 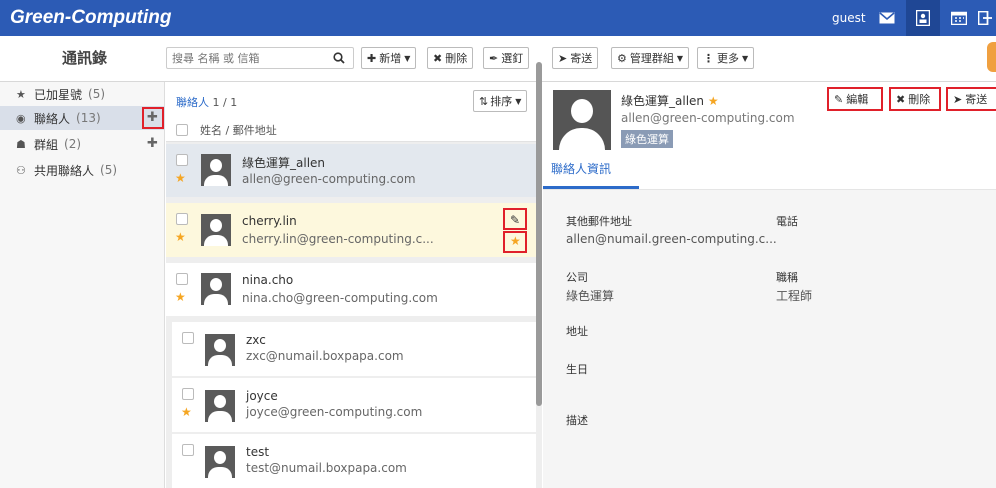 I want to click on contact-row: test test@numail.boxpapa.com, so click(x=354, y=461).